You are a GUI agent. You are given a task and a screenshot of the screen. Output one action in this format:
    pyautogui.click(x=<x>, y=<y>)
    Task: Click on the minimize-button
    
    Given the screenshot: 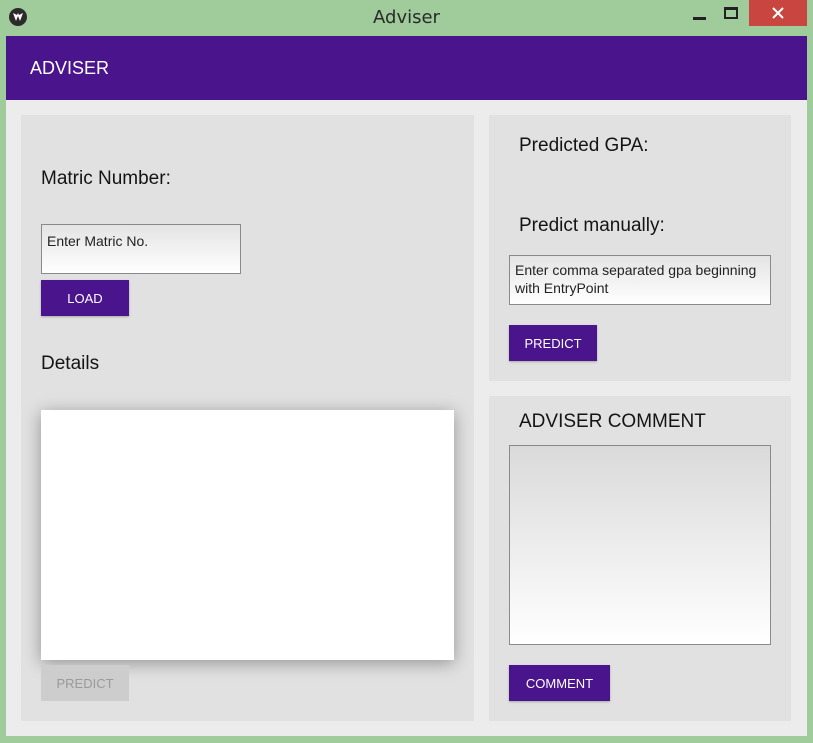 What is the action you would take?
    pyautogui.click(x=699, y=13)
    